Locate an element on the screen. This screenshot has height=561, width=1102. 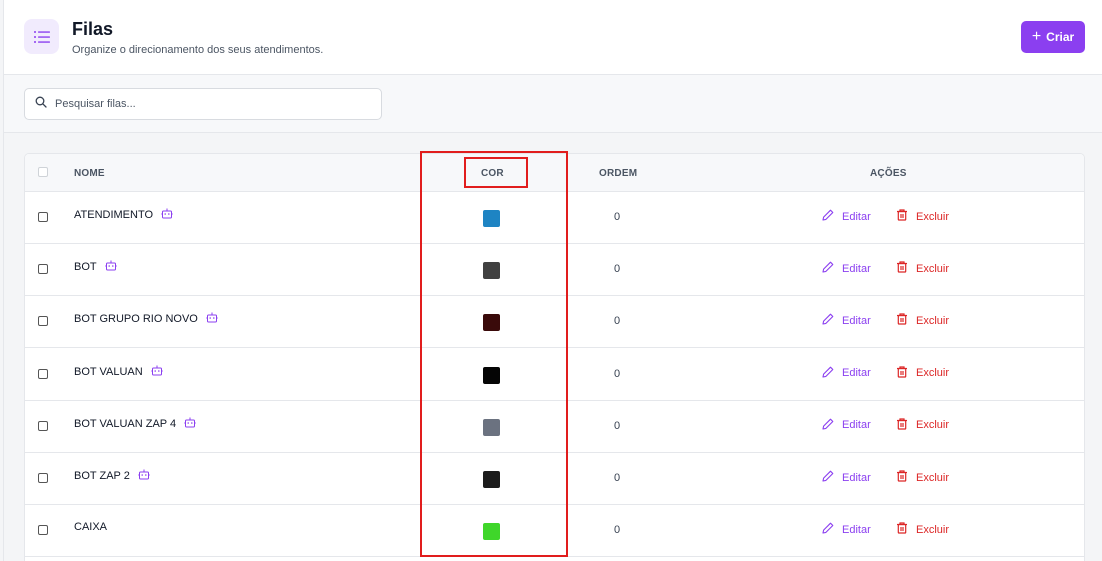
search-section is located at coordinates (553, 104).